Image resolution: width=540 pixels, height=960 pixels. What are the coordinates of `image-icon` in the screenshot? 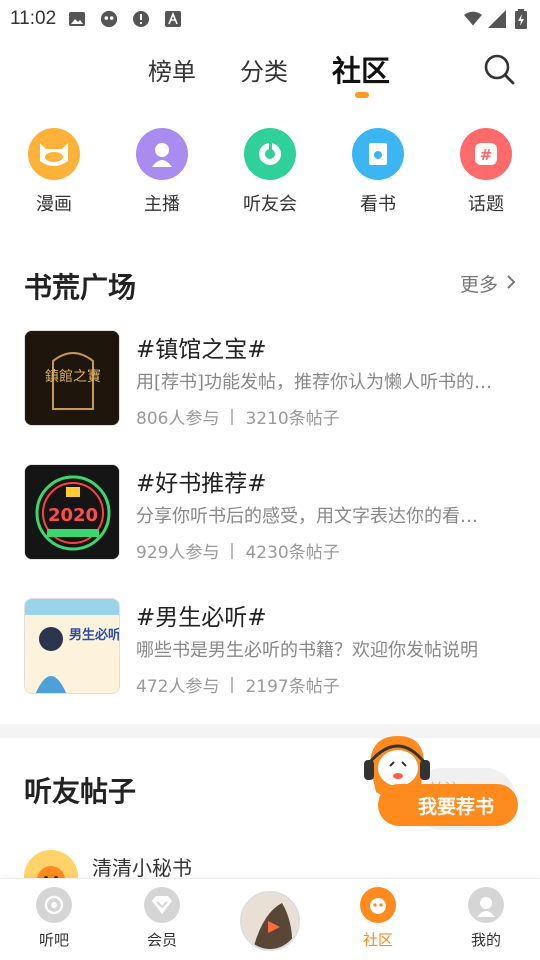 It's located at (77, 19).